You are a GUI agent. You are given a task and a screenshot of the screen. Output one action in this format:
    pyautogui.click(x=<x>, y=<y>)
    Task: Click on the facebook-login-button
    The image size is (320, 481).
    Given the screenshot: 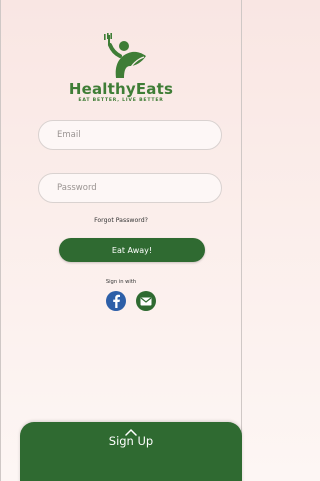 What is the action you would take?
    pyautogui.click(x=116, y=301)
    